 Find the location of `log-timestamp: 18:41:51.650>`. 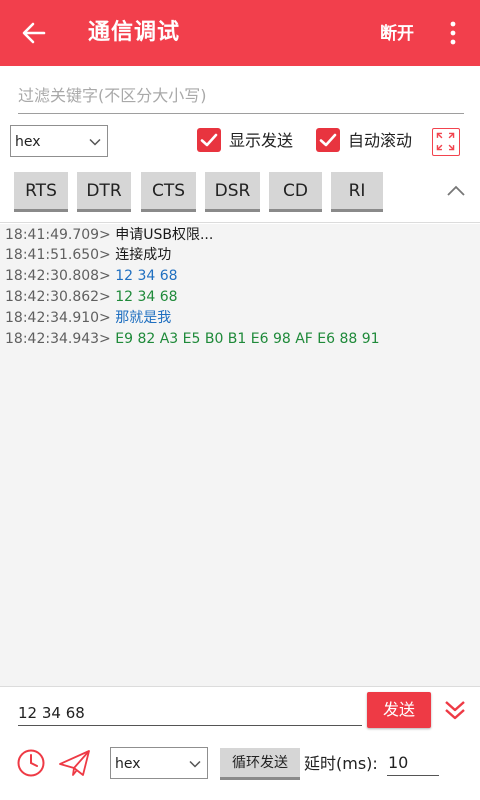

log-timestamp: 18:41:51.650> is located at coordinates (58, 255).